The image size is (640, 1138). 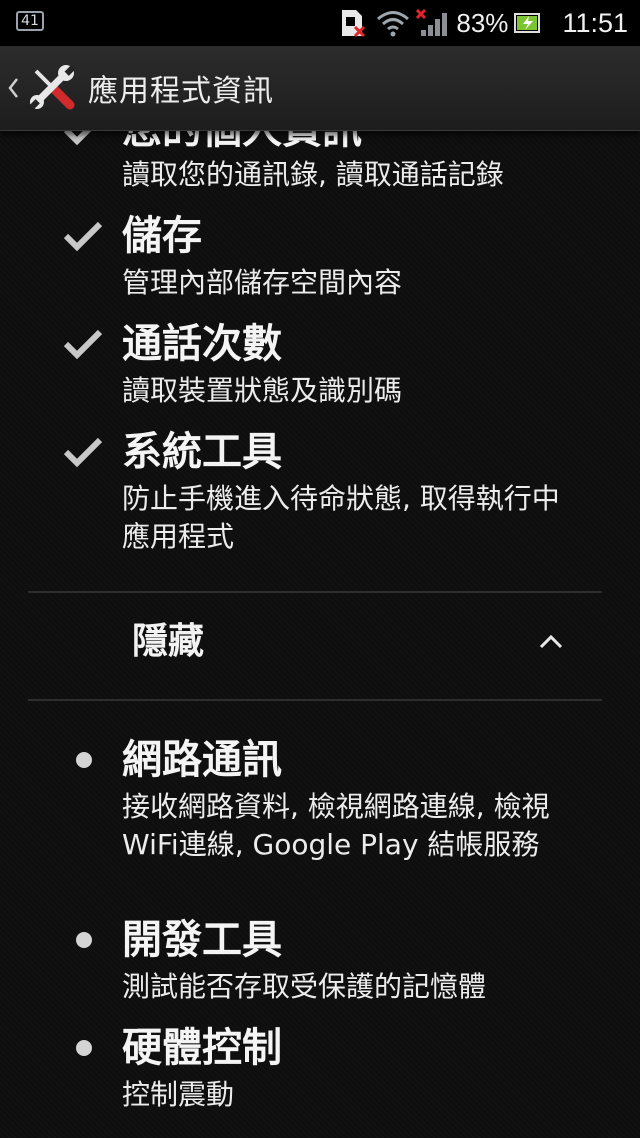 What do you see at coordinates (202, 452) in the screenshot?
I see `permission-title: 系統工具` at bounding box center [202, 452].